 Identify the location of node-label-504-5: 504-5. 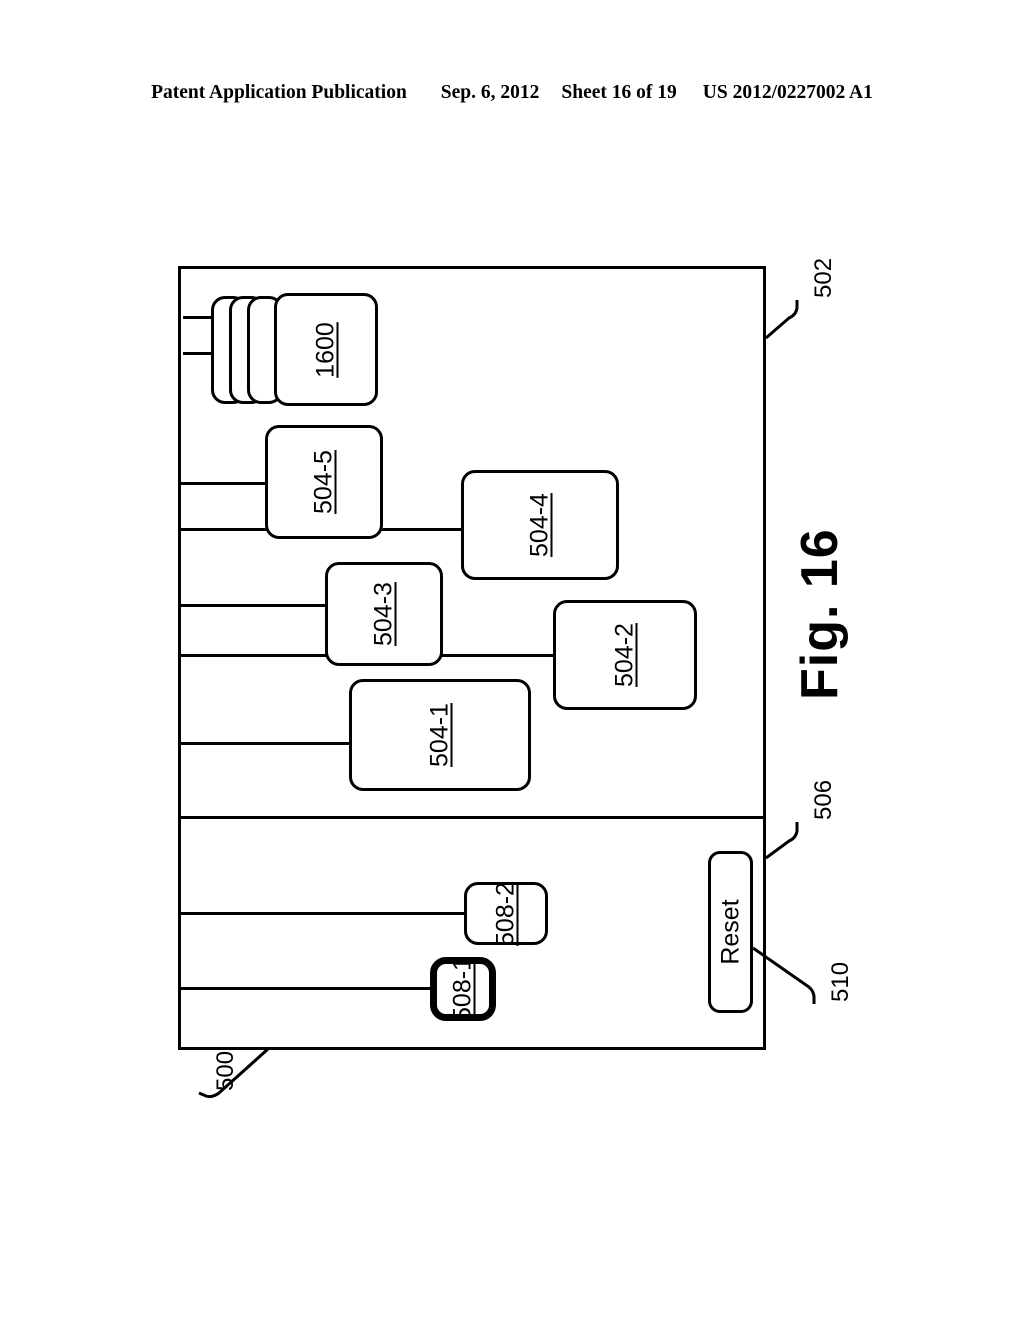
(323, 482).